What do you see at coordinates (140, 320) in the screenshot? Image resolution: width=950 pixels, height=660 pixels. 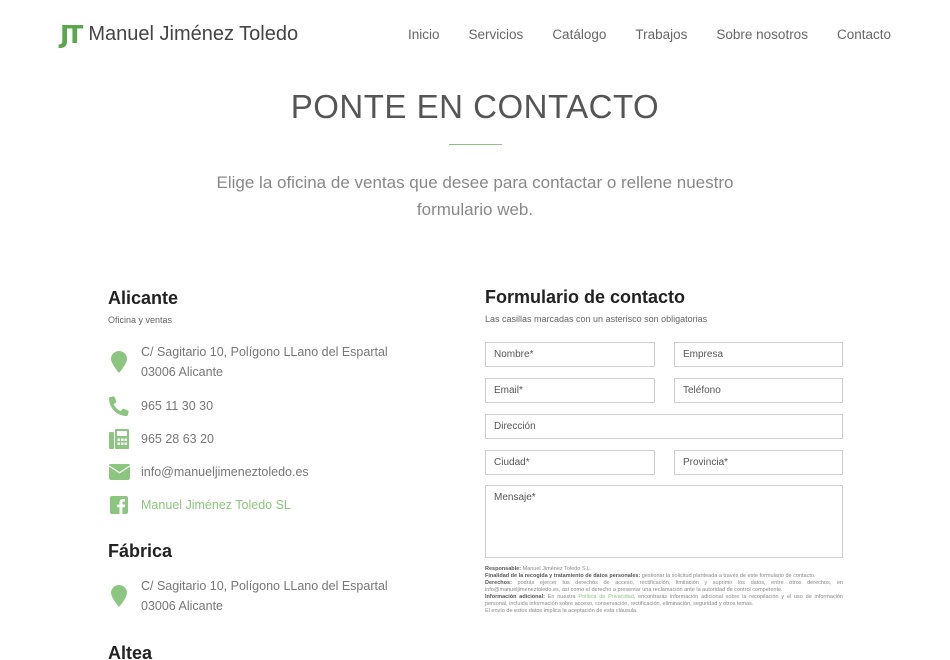 I see `office-subtitle-alicante: Oficina y ventas` at bounding box center [140, 320].